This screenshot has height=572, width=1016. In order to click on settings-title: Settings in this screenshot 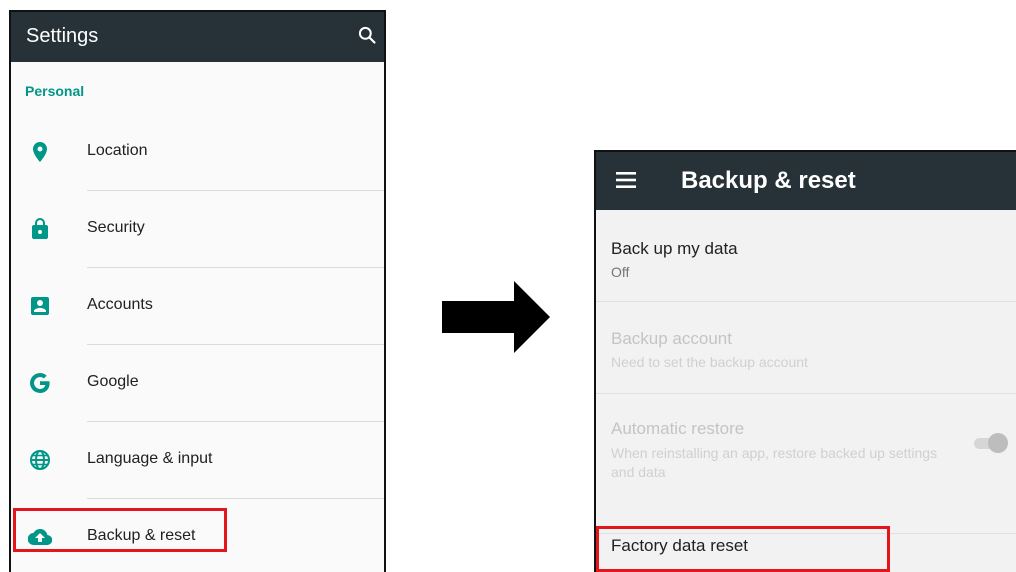, I will do `click(62, 36)`.